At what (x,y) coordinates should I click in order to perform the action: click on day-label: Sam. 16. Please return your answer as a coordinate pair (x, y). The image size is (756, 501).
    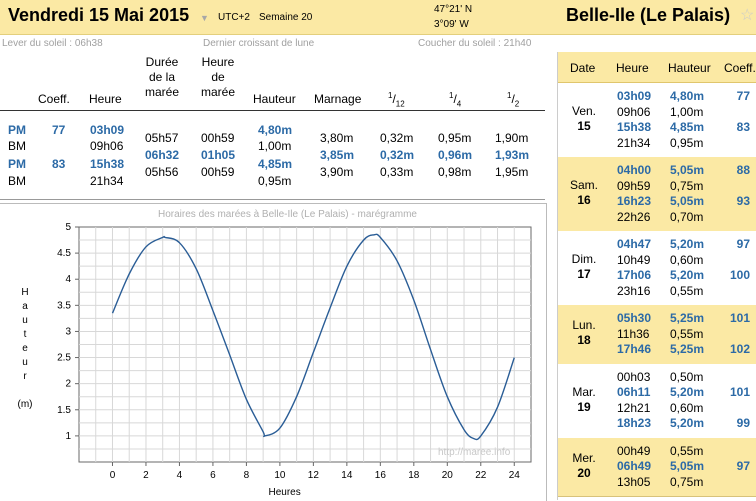
    Looking at the image, I should click on (584, 193).